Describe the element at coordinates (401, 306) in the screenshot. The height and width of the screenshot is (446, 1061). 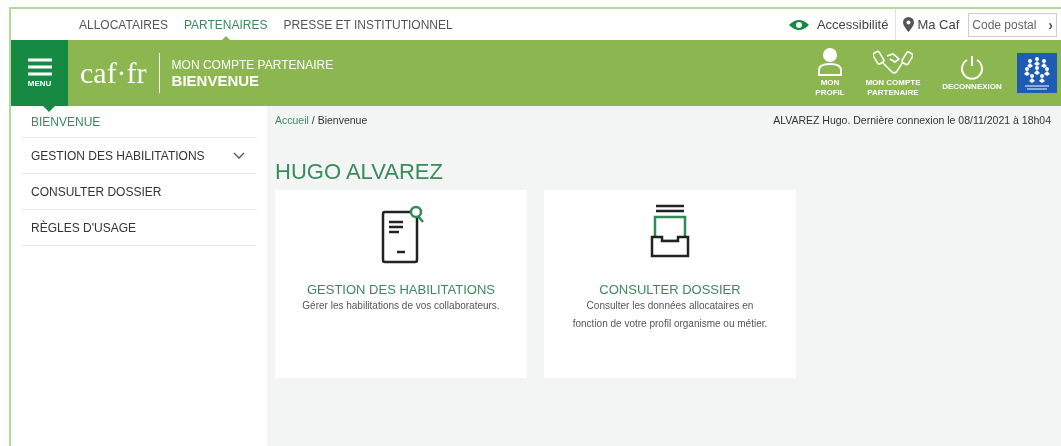
I see `card-description: Gérer les habilitations de vos collaborateurs.` at that location.